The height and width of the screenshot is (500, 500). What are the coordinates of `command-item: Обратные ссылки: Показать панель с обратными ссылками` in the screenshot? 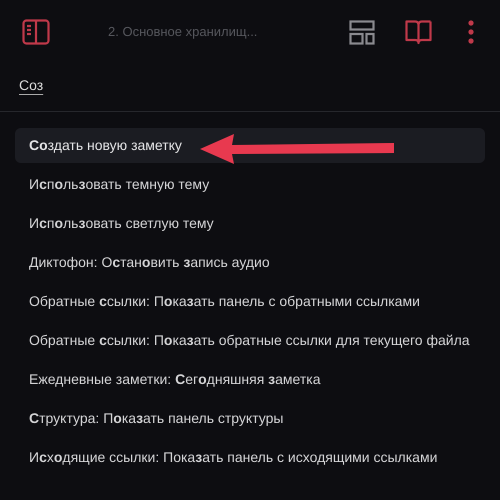 It's located at (250, 301).